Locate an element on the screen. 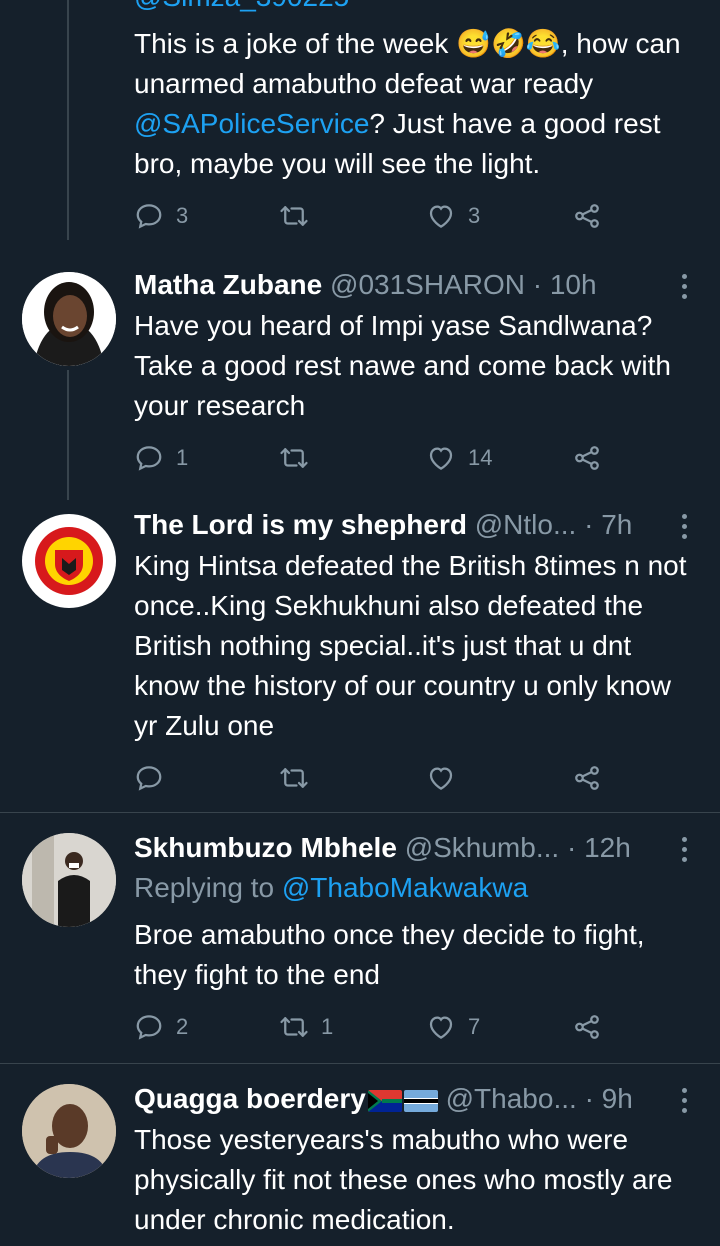 This screenshot has width=720, height=1246. timestamp: 10h is located at coordinates (573, 284).